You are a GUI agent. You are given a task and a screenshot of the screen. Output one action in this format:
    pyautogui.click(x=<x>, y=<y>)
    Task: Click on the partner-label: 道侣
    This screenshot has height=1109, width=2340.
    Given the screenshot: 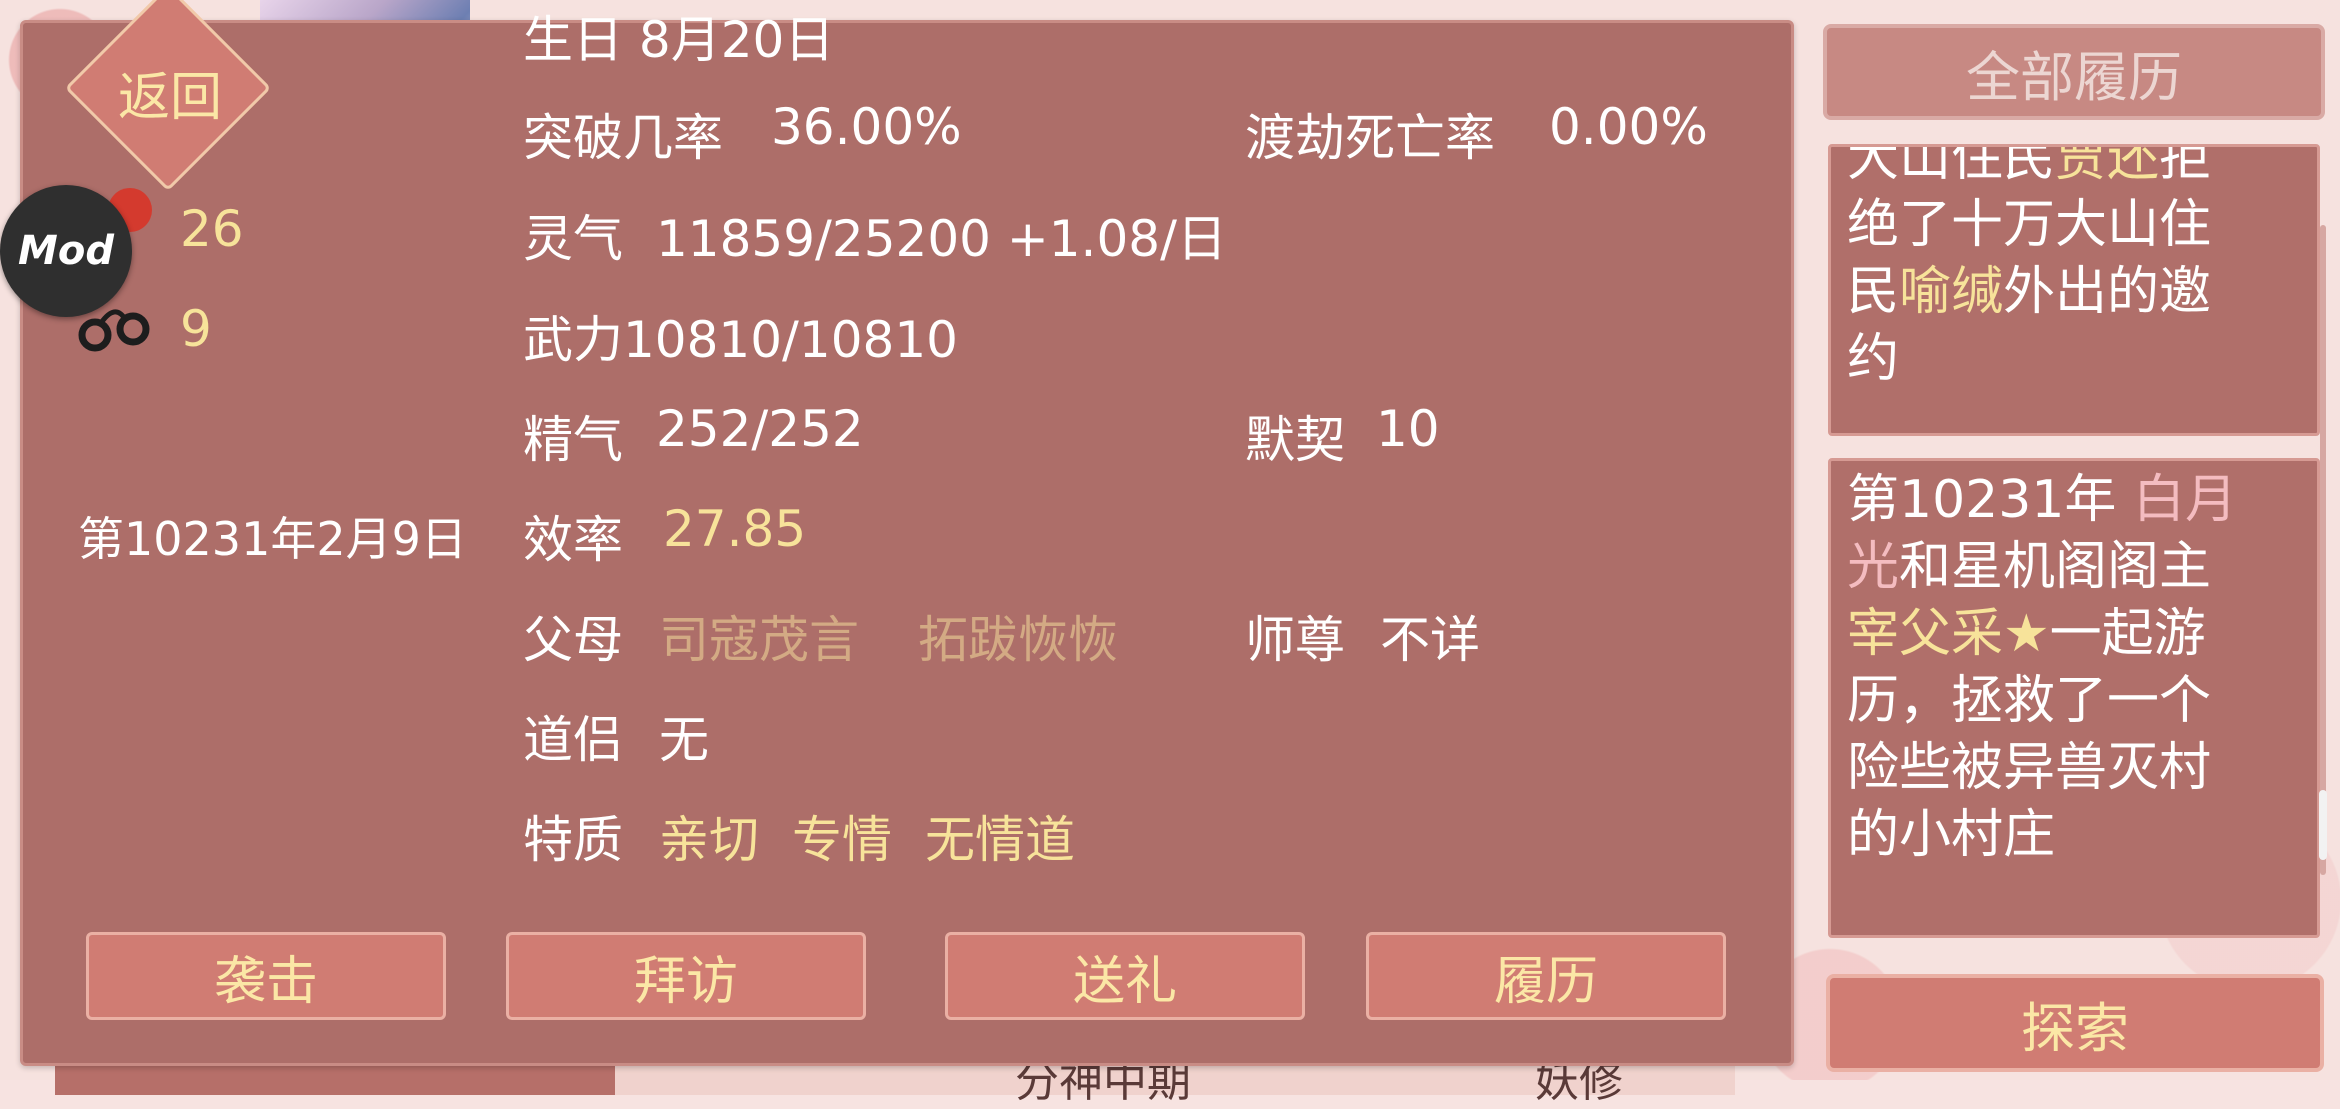 What is the action you would take?
    pyautogui.click(x=573, y=740)
    